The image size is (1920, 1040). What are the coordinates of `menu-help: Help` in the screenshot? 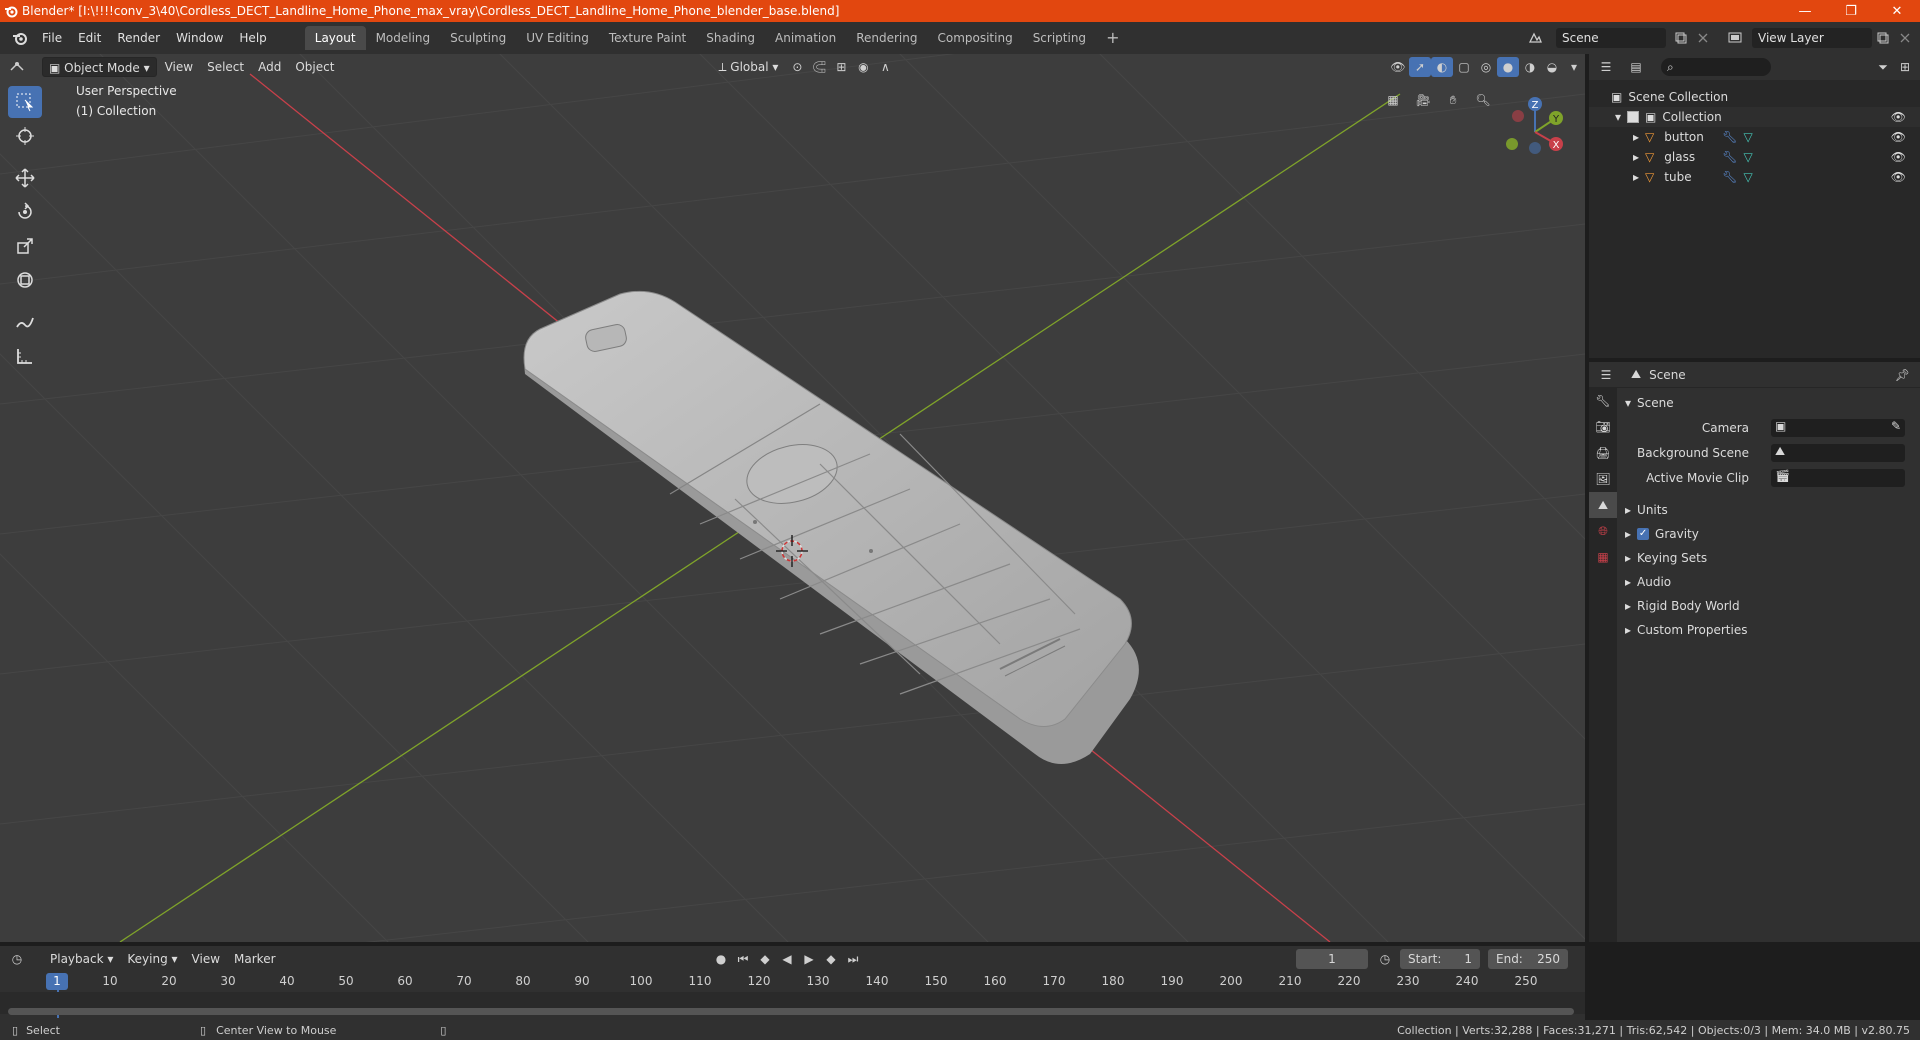 It's located at (252, 38).